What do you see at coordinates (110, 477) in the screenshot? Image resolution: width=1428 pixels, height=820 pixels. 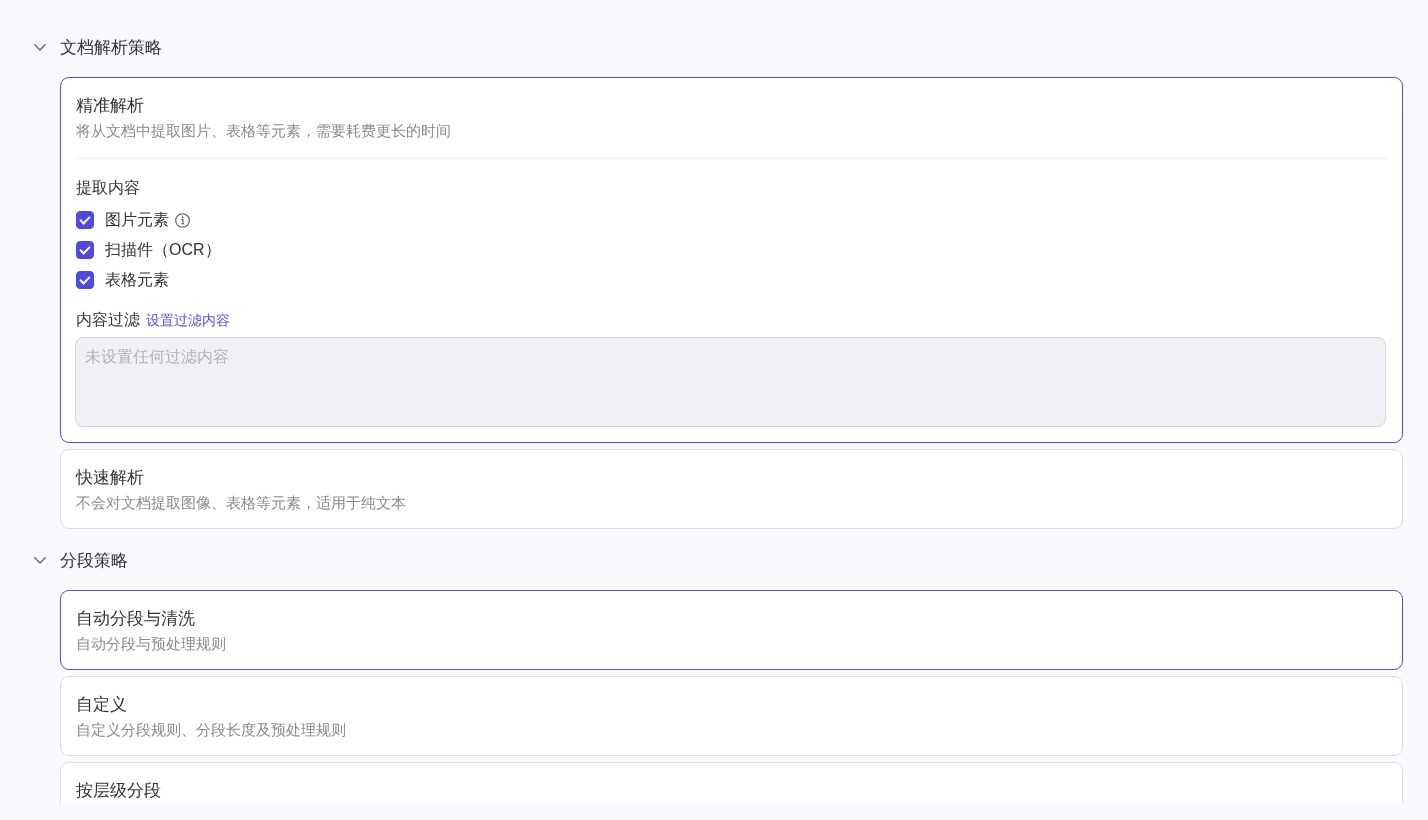 I see `option-title: 快速解析` at bounding box center [110, 477].